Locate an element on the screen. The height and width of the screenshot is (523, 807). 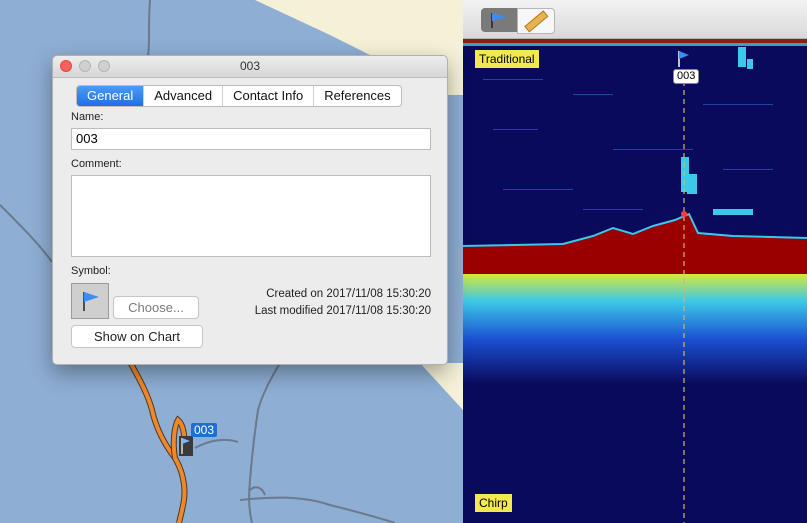
dialog-title: 003 is located at coordinates (250, 66).